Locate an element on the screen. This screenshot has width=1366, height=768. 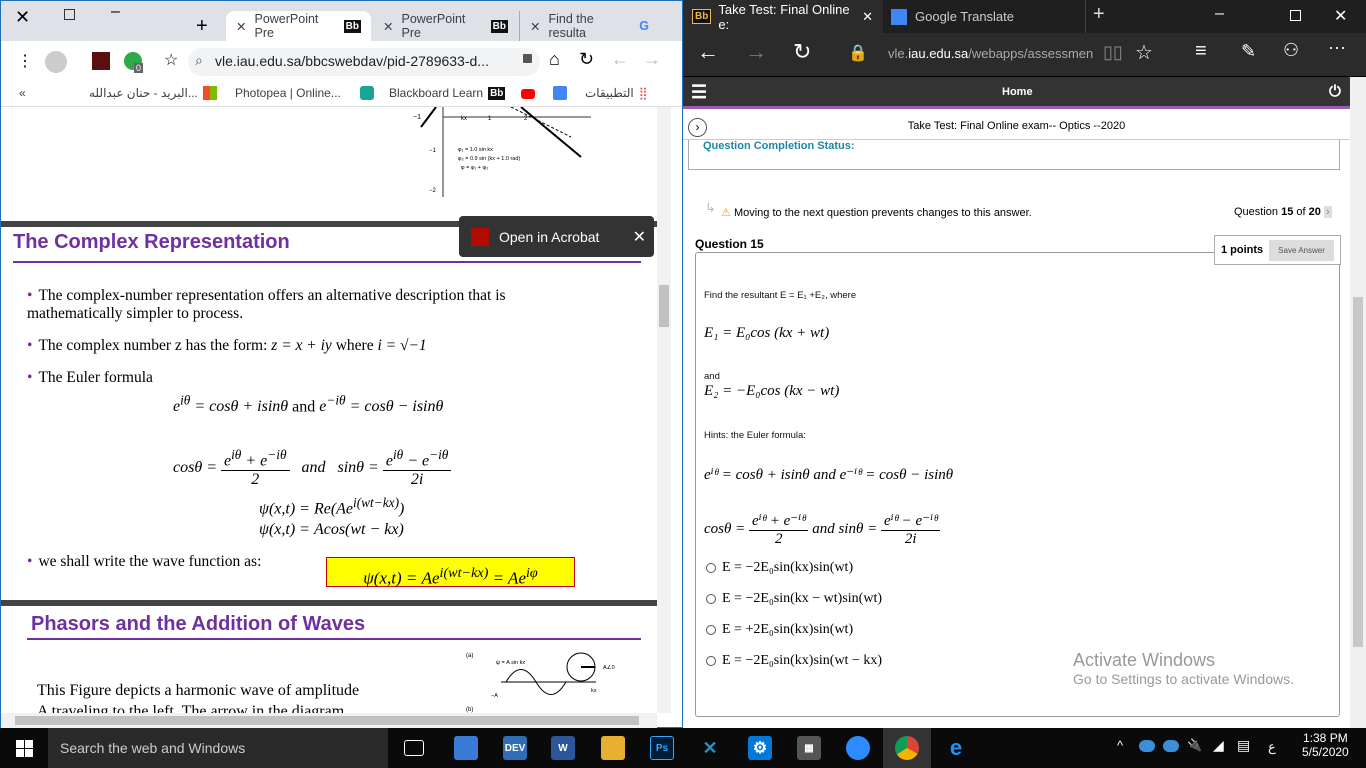
more-icon: ··· is located at coordinates (1337, 47).